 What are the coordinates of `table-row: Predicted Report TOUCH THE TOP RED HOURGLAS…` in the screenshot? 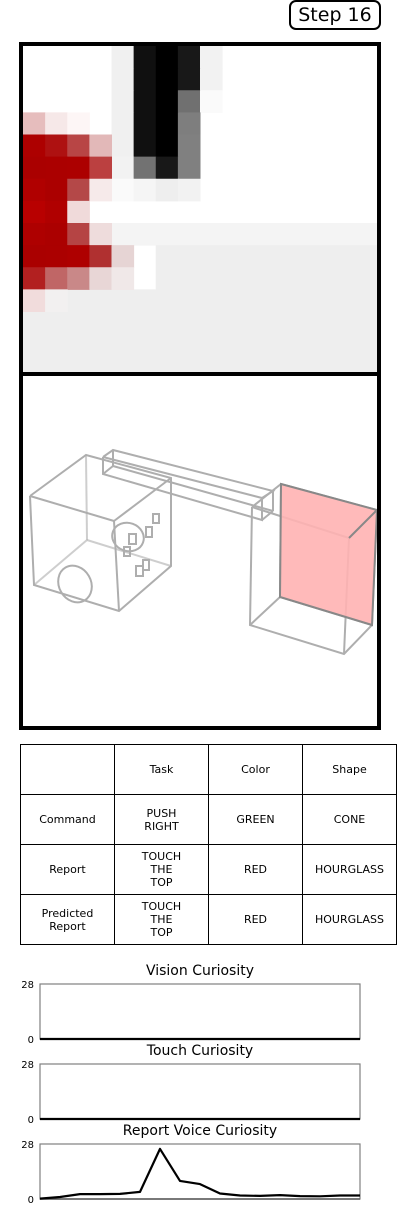 It's located at (208, 919).